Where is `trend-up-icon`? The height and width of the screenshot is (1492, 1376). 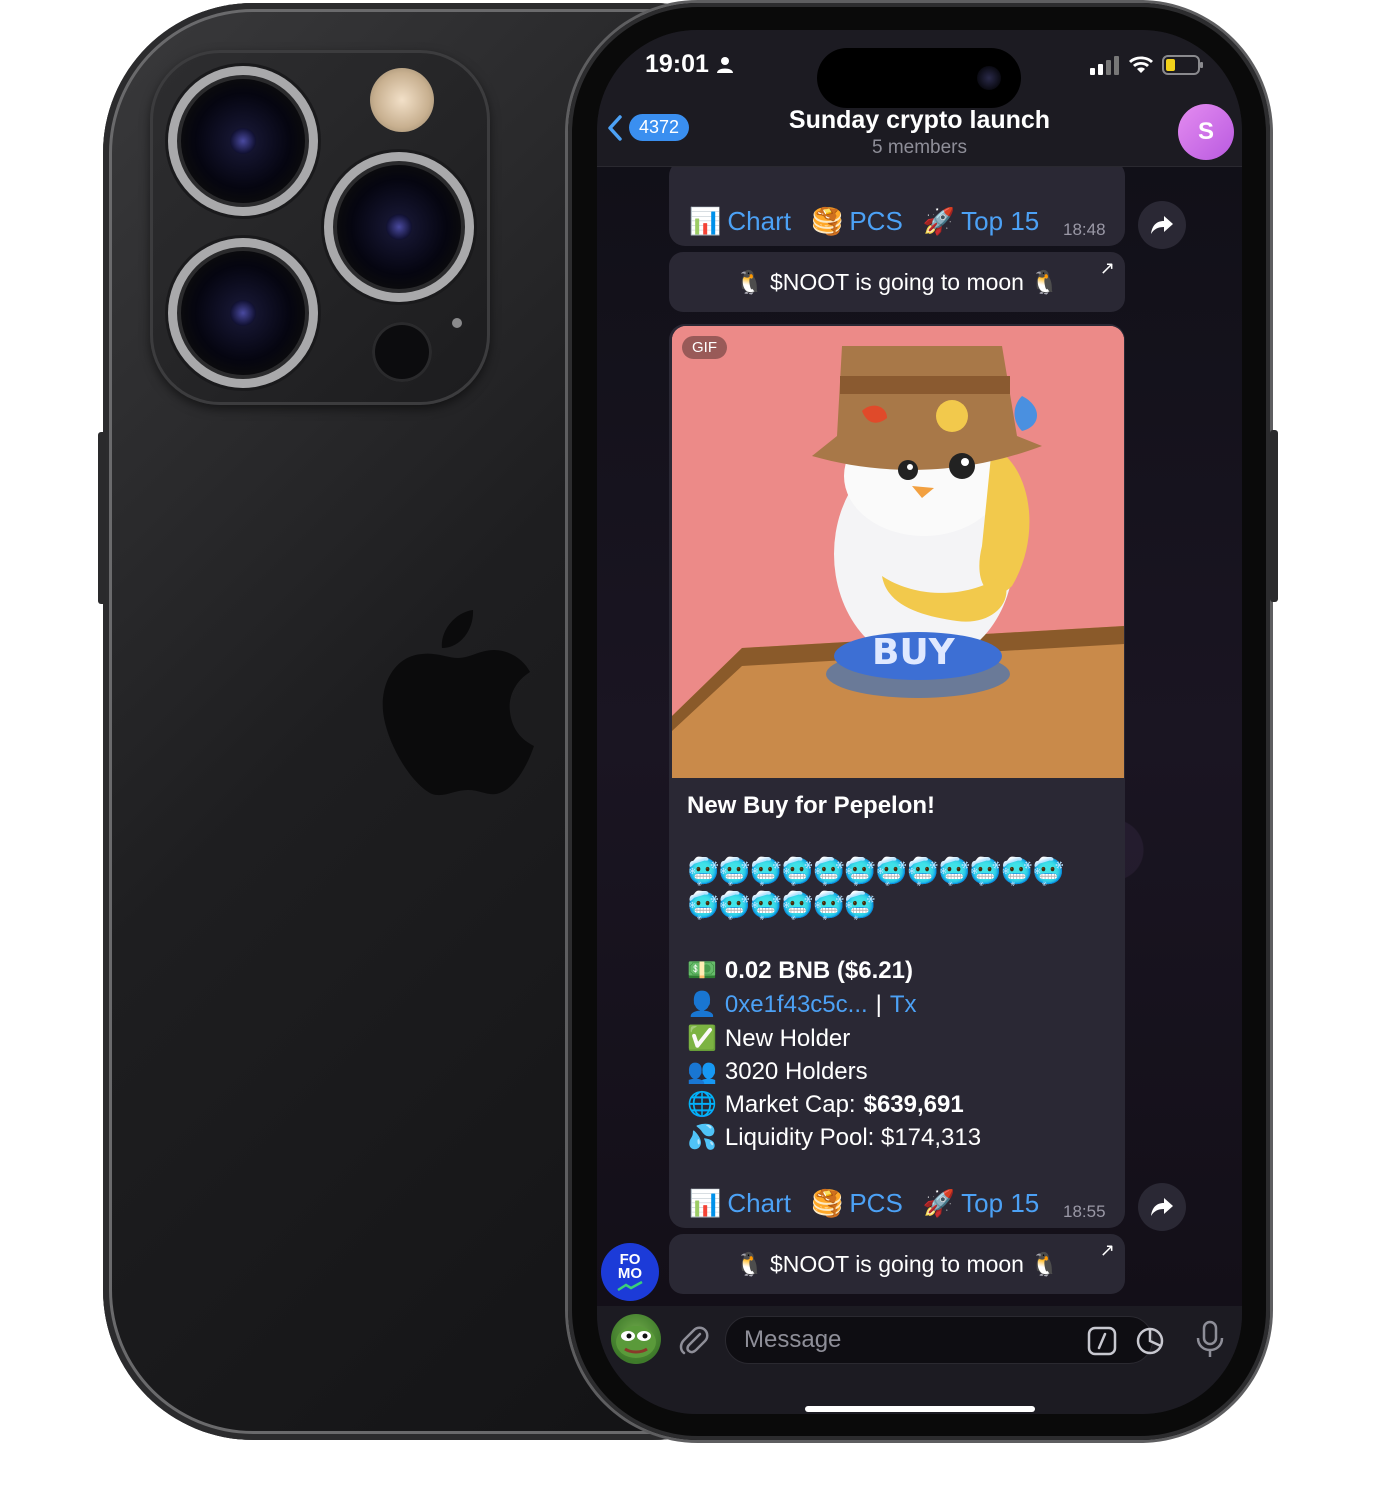 trend-up-icon is located at coordinates (630, 1286).